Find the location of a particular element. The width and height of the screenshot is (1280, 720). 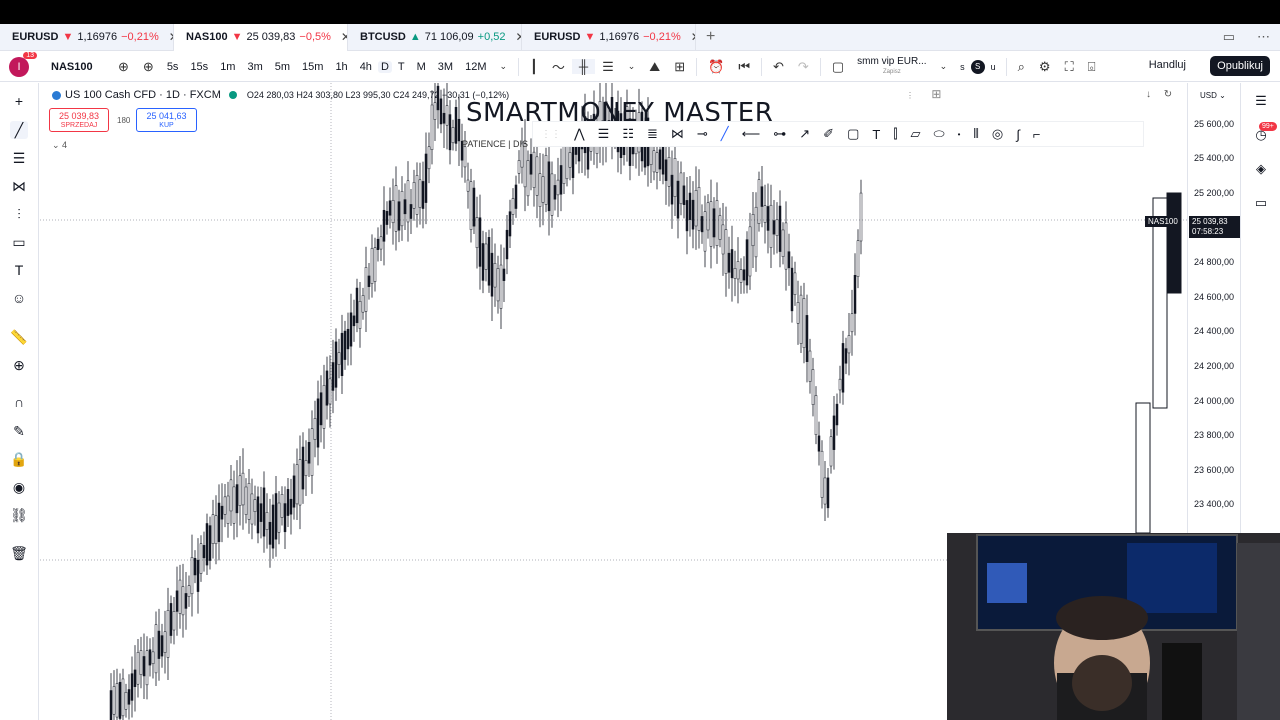

avatar: I 13 is located at coordinates (23, 64).